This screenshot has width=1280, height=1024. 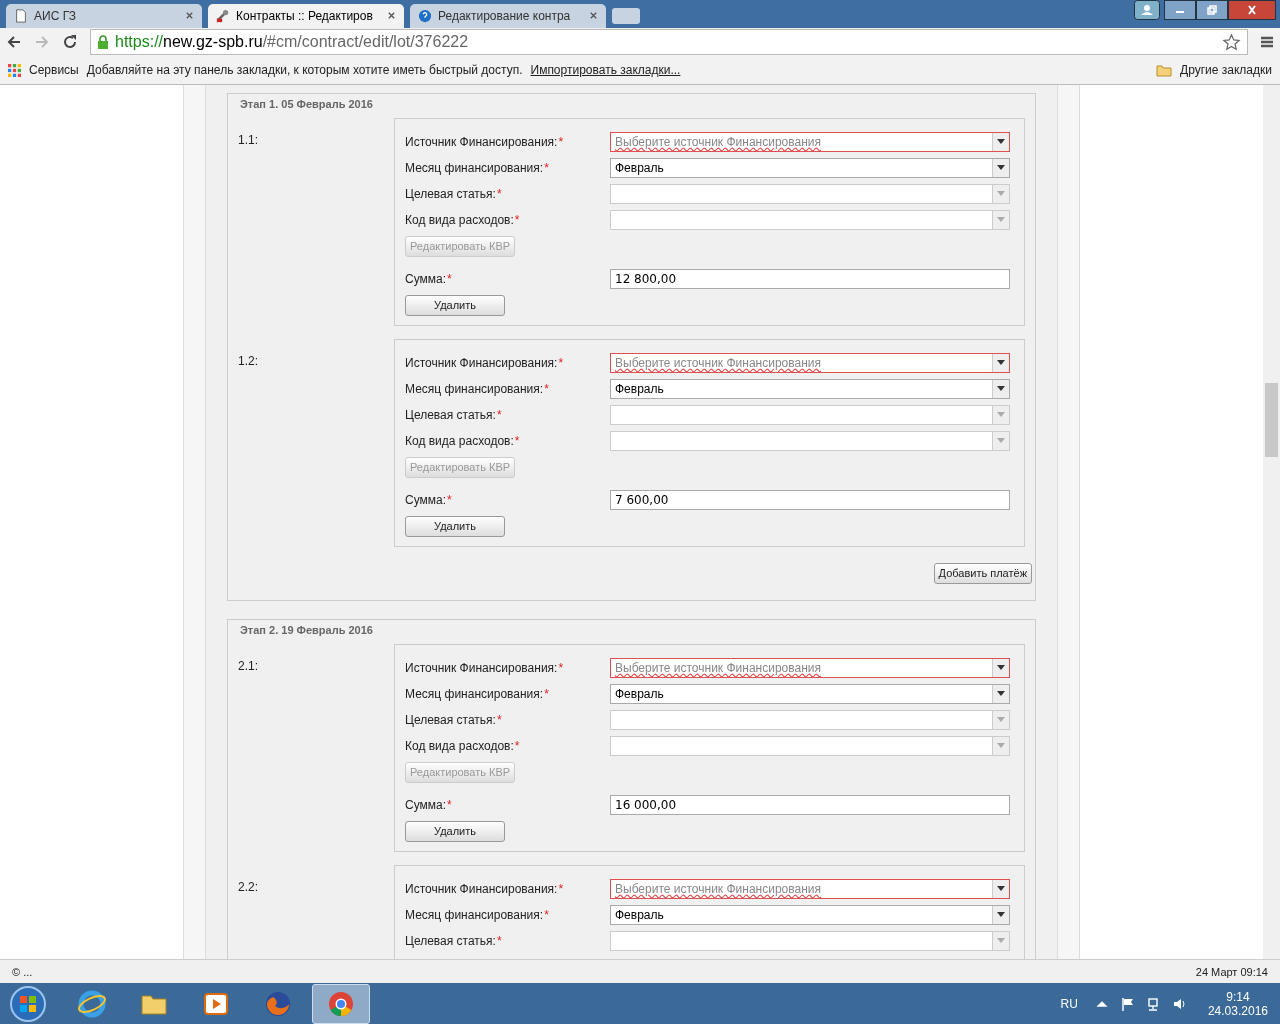 What do you see at coordinates (508, 15) in the screenshot?
I see `browser-tab: Редактирование контра` at bounding box center [508, 15].